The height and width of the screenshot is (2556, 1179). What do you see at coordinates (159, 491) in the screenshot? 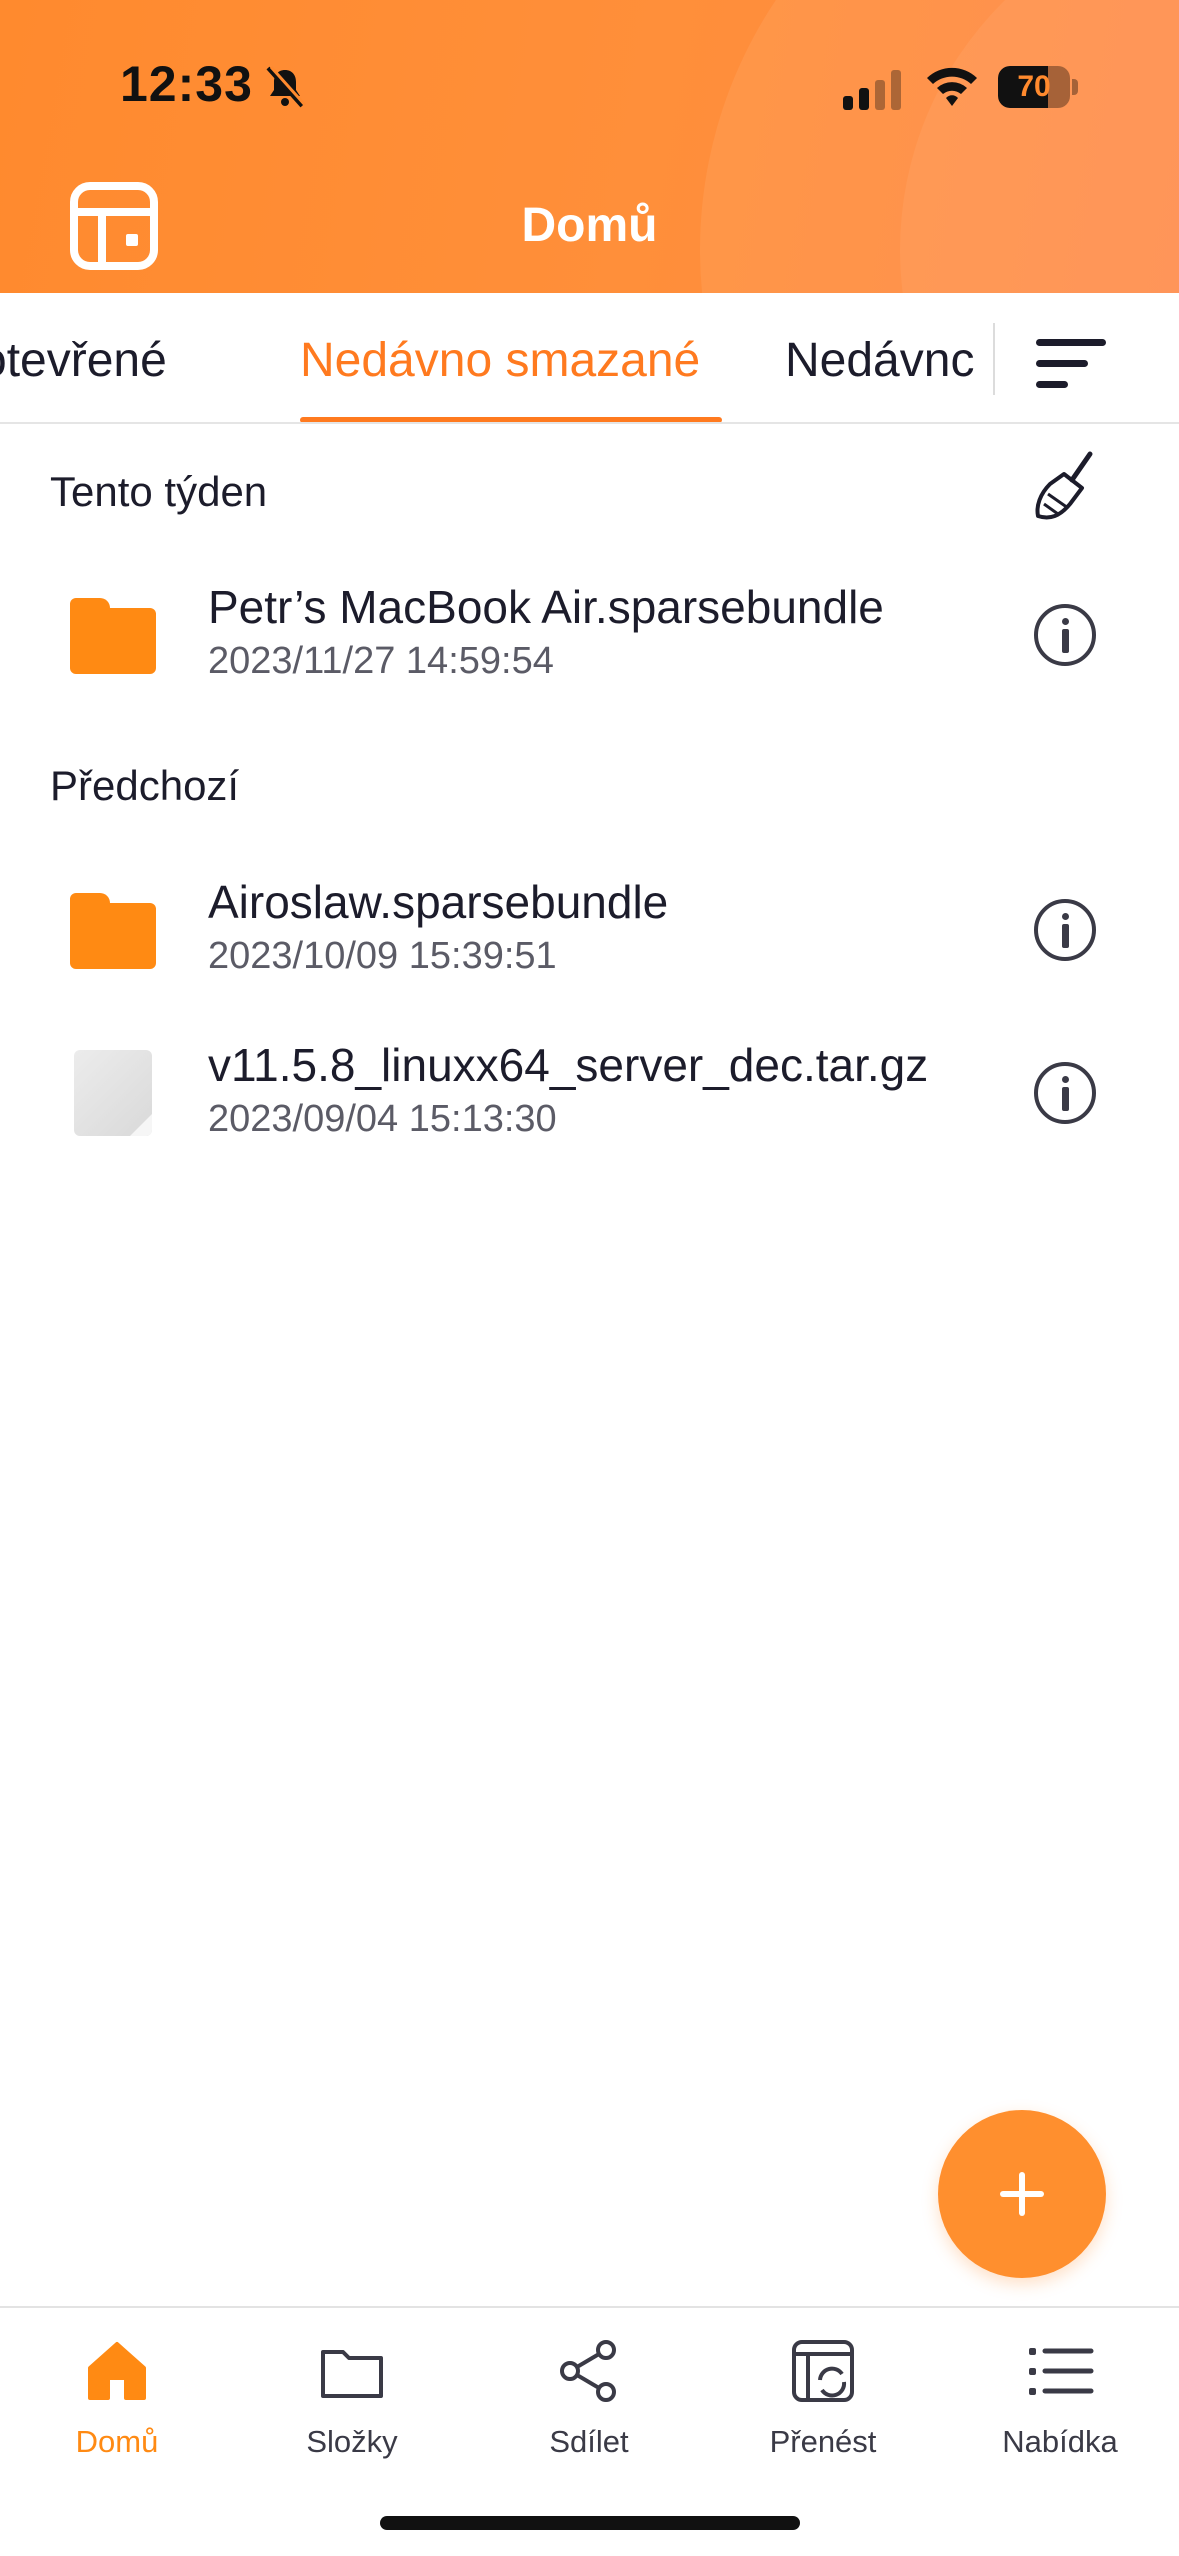
I see `section-title-this-week: Tento týden` at bounding box center [159, 491].